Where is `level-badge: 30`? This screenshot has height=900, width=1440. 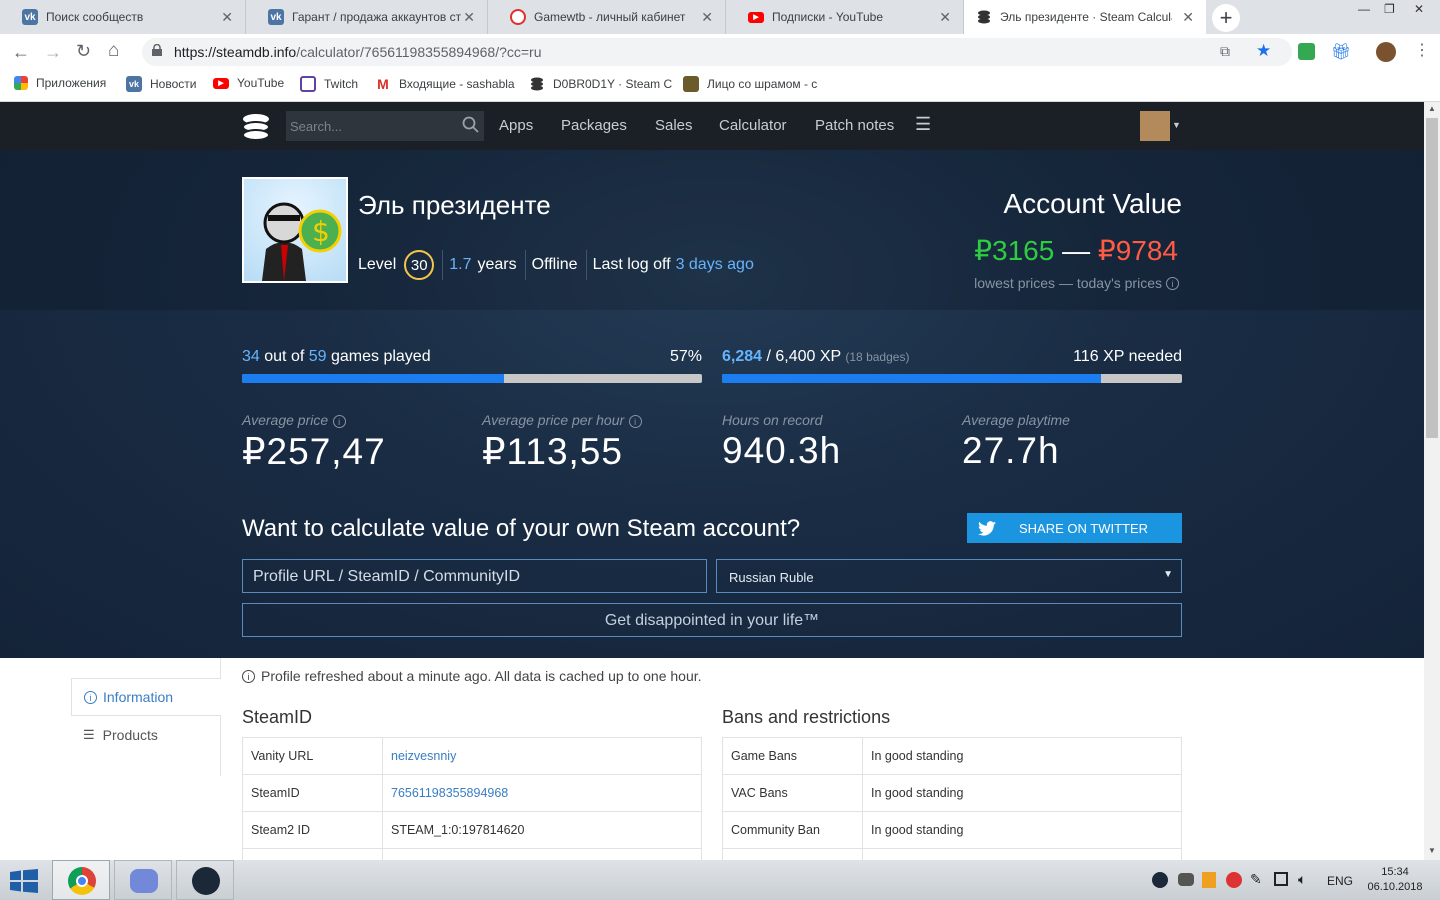
level-badge: 30 is located at coordinates (419, 265).